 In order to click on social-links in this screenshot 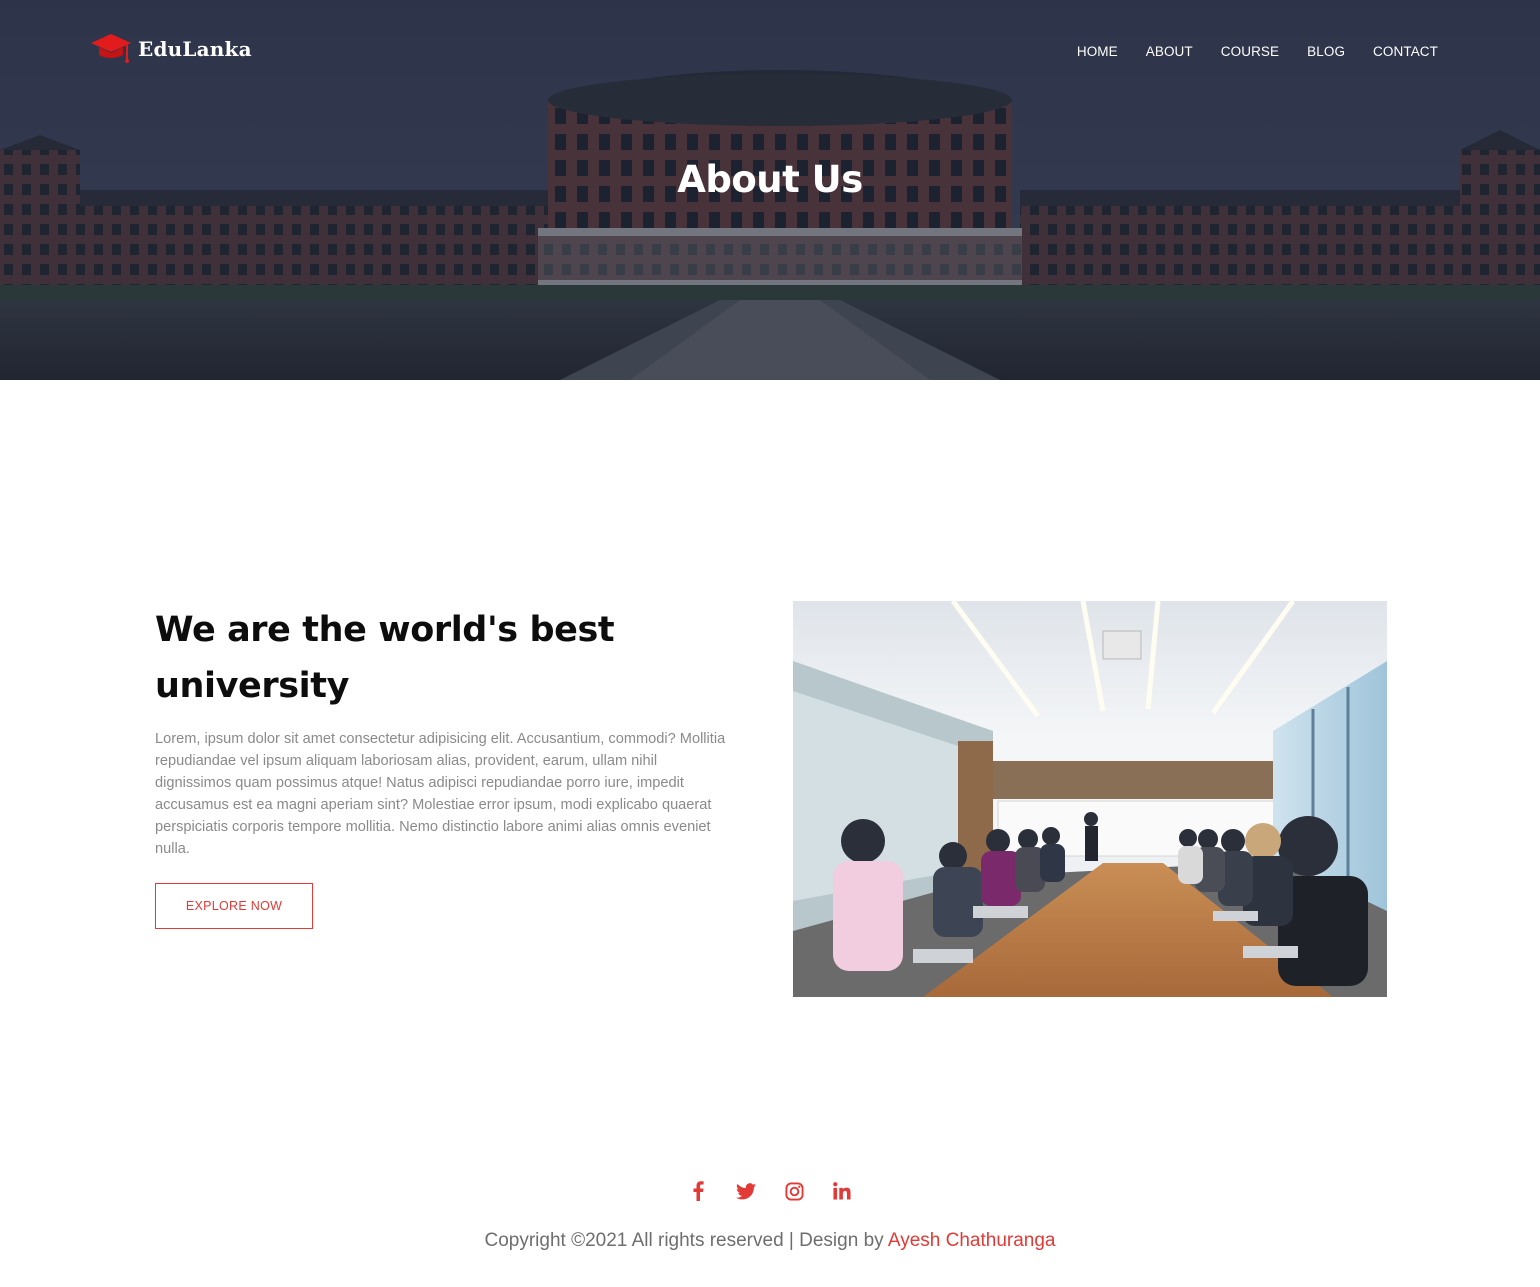, I will do `click(770, 1191)`.